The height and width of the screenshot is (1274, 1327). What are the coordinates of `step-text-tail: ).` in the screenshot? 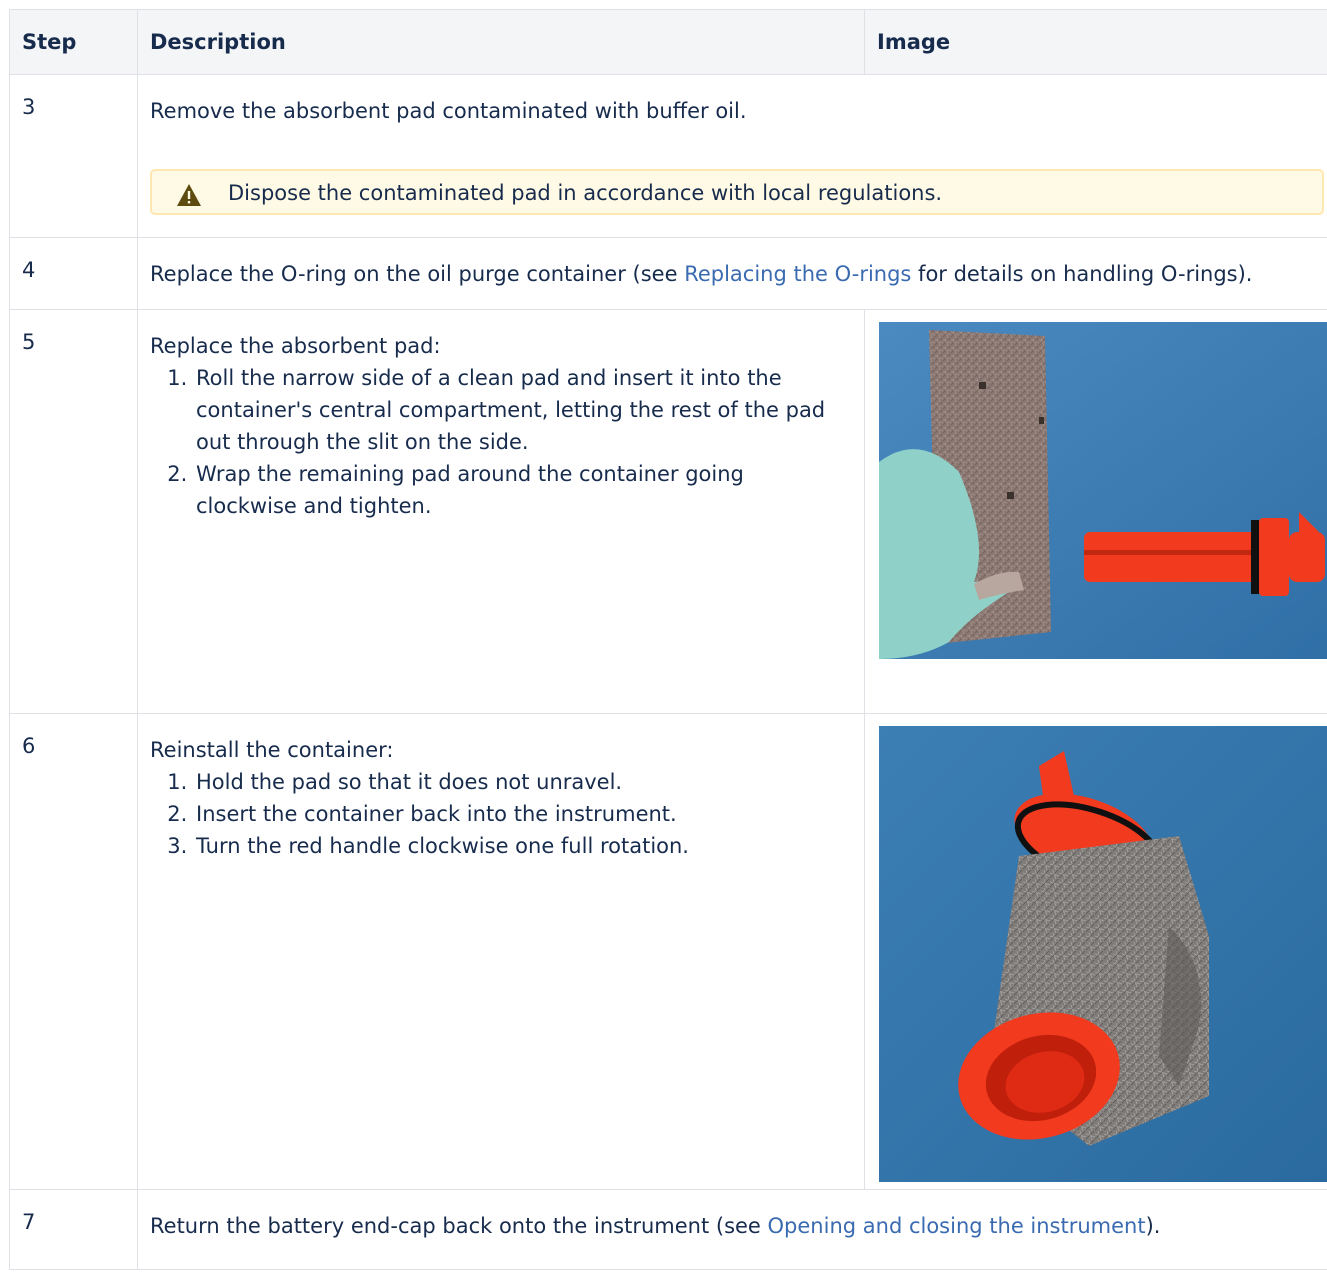 It's located at (1153, 1226).